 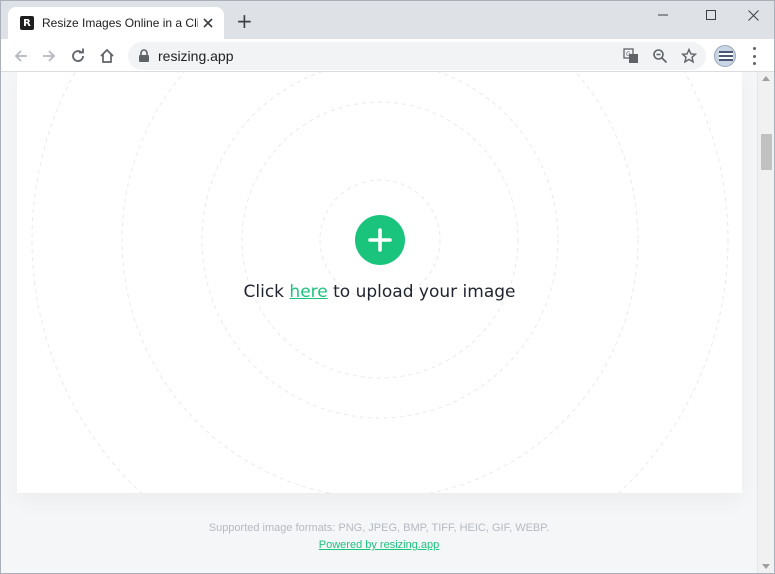 I want to click on plus-icon, so click(x=380, y=240).